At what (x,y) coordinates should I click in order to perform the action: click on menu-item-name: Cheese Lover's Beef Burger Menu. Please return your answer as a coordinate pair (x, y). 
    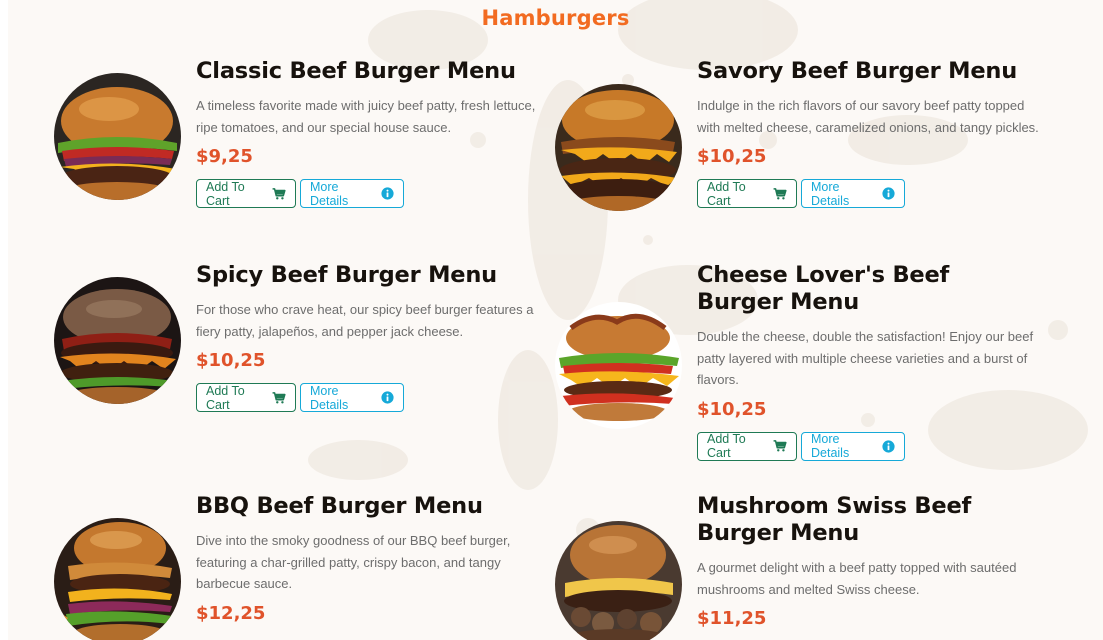
    Looking at the image, I should click on (823, 288).